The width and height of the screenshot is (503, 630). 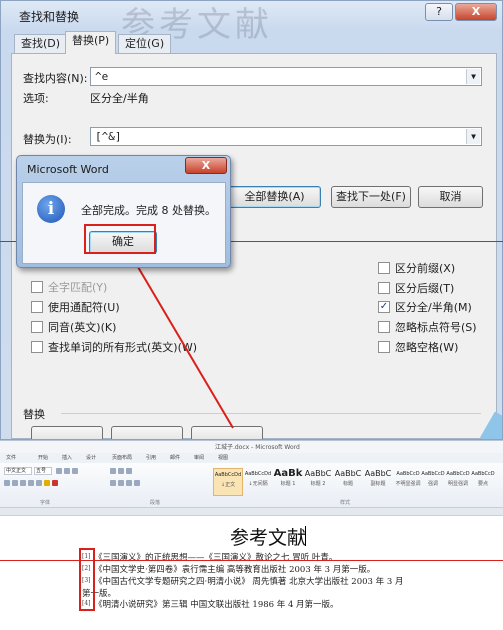 I want to click on replace-all-button: 全部替换(A), so click(x=274, y=197).